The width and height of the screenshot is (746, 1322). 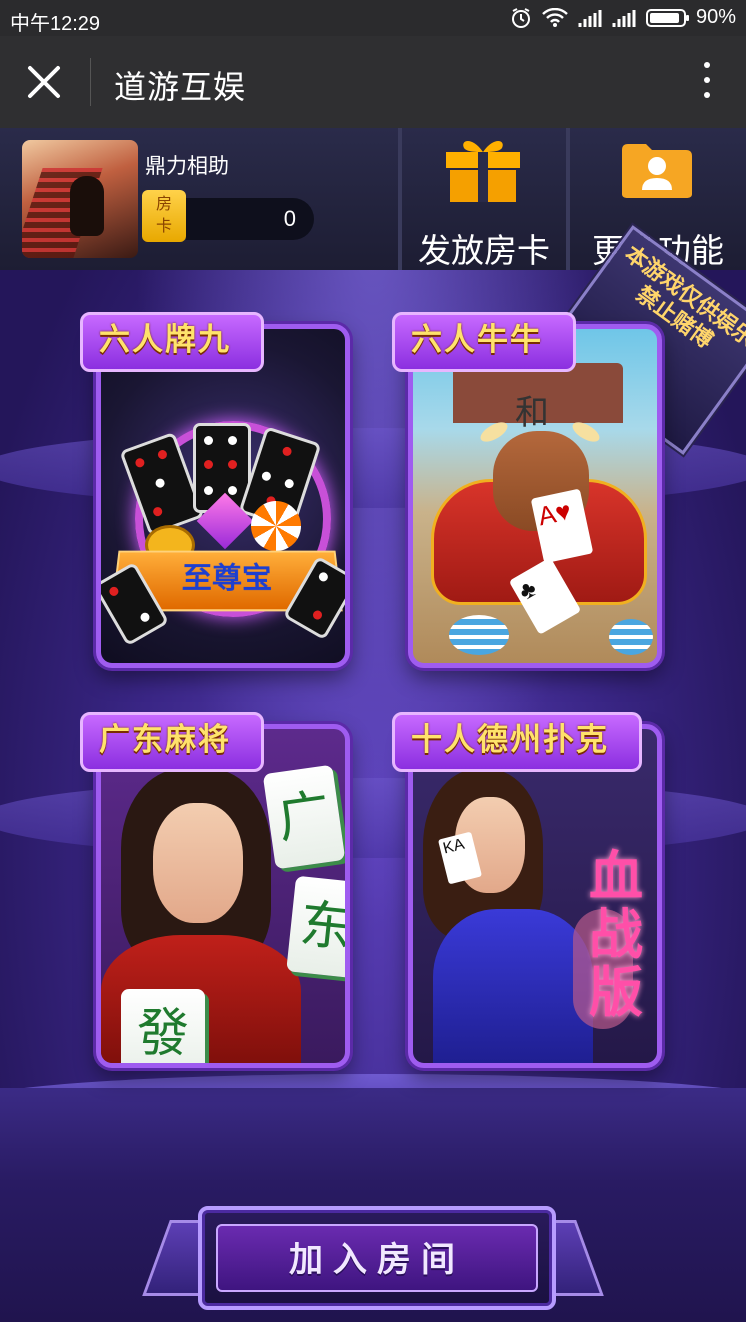 I want to click on alarm-icon, so click(x=521, y=18).